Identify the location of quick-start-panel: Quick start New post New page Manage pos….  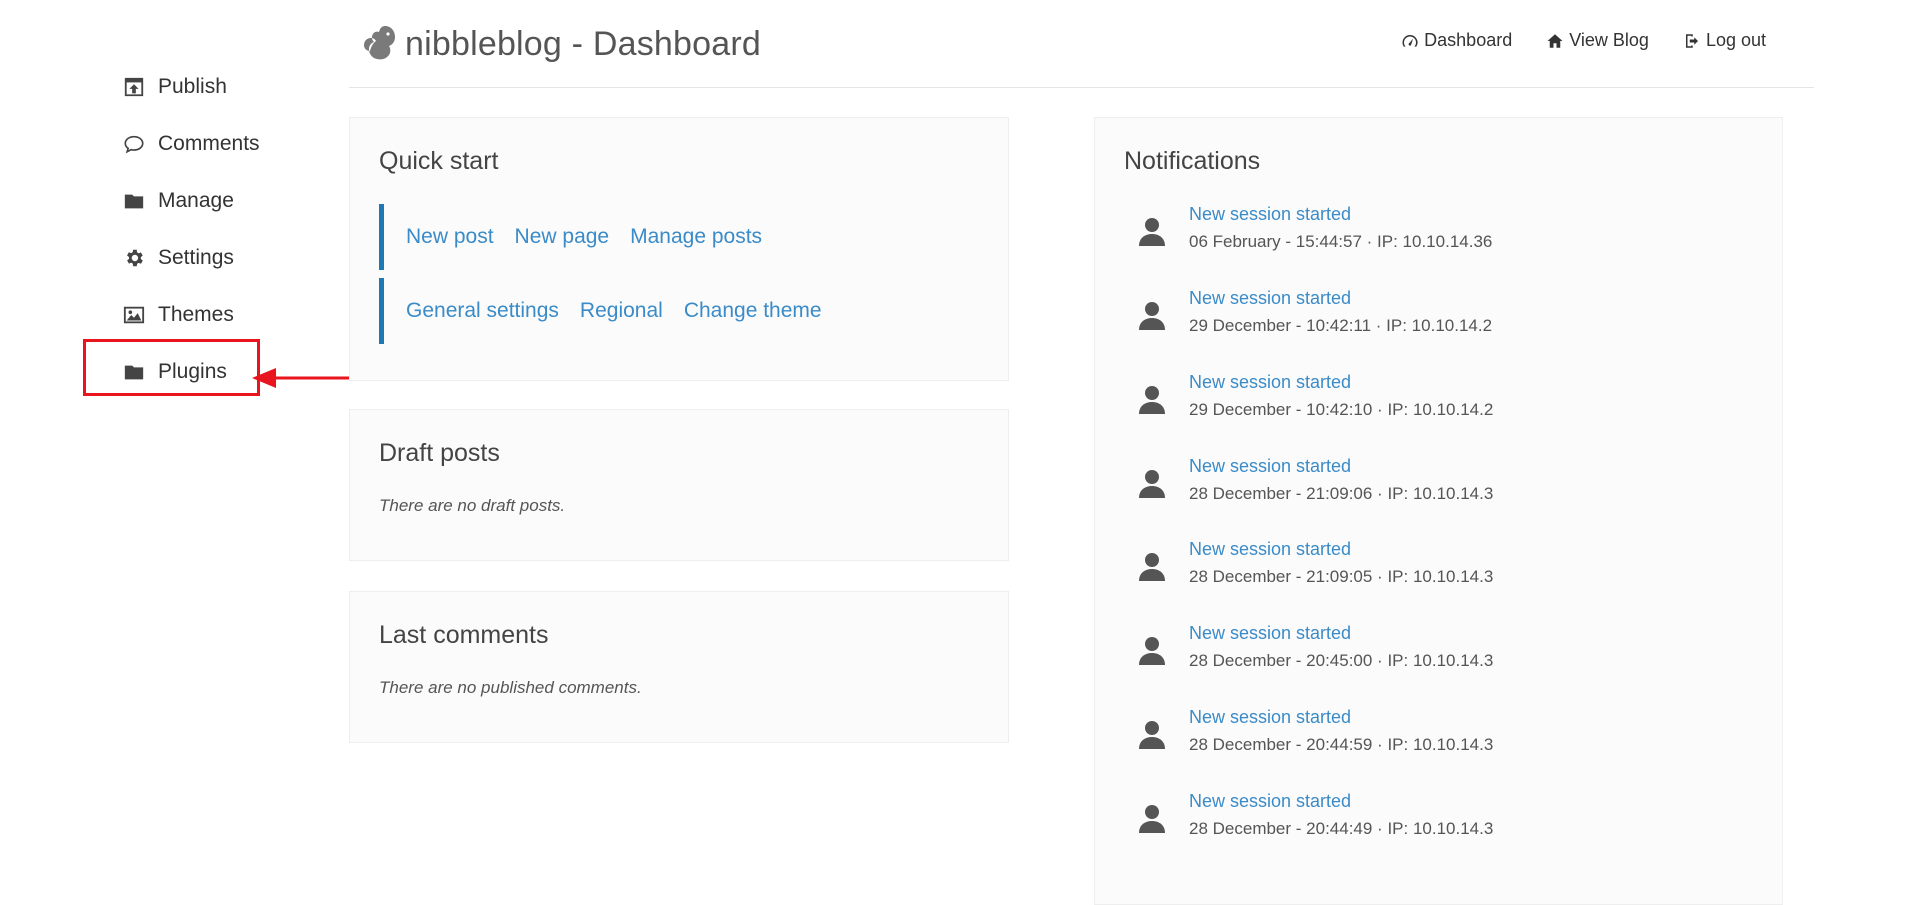
(679, 249).